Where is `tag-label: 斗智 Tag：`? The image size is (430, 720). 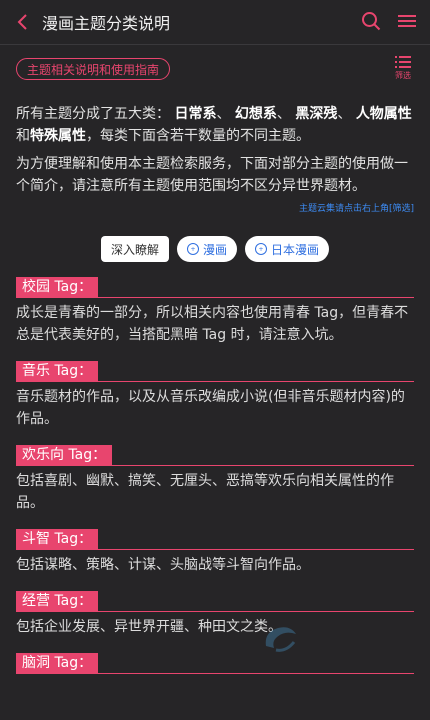
tag-label: 斗智 Tag： is located at coordinates (57, 539).